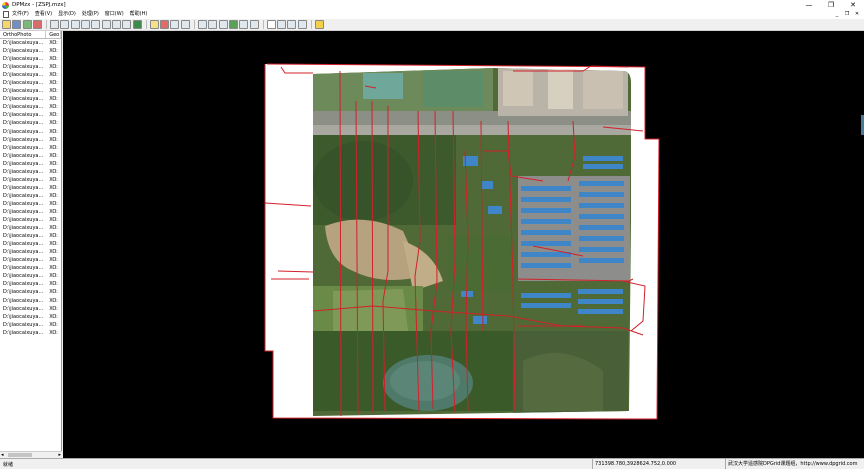  What do you see at coordinates (213, 24) in the screenshot?
I see `draw-line-icon` at bounding box center [213, 24].